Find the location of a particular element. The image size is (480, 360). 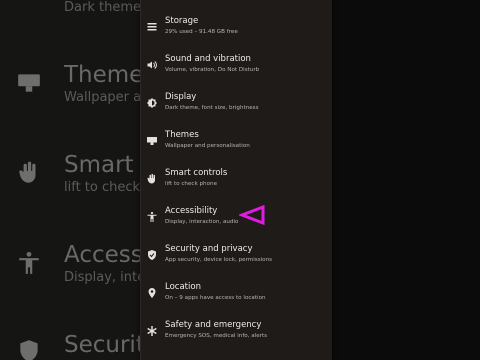

item-title: Display is located at coordinates (181, 97).